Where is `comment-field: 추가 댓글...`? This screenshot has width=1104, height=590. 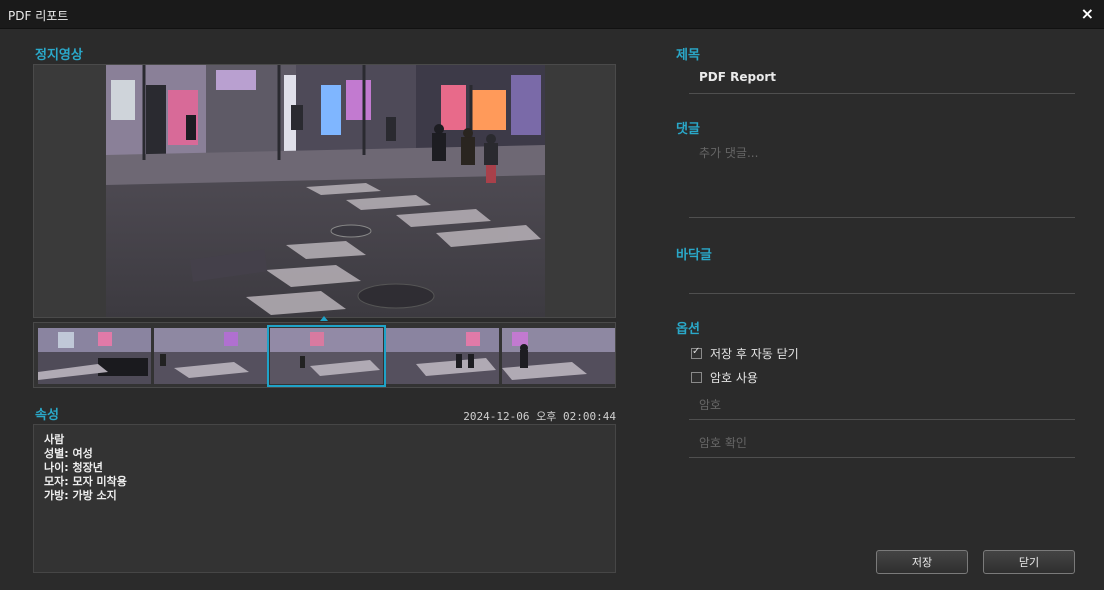
comment-field: 추가 댓글... is located at coordinates (882, 181).